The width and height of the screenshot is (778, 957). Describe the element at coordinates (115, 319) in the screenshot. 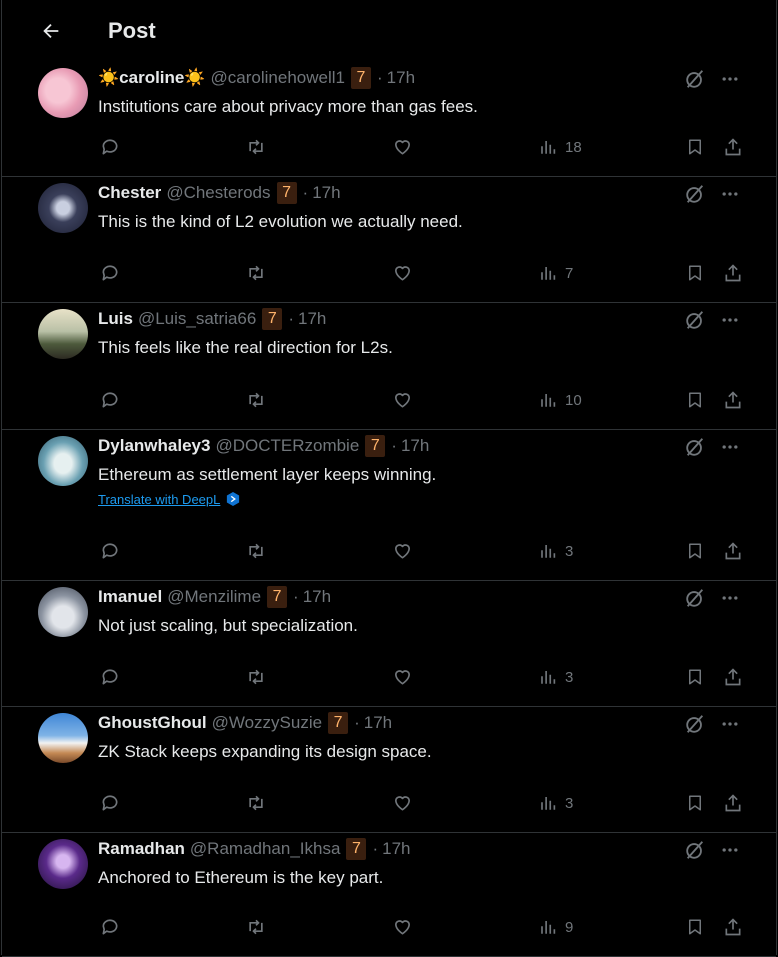

I see `display-name: Luis` at that location.